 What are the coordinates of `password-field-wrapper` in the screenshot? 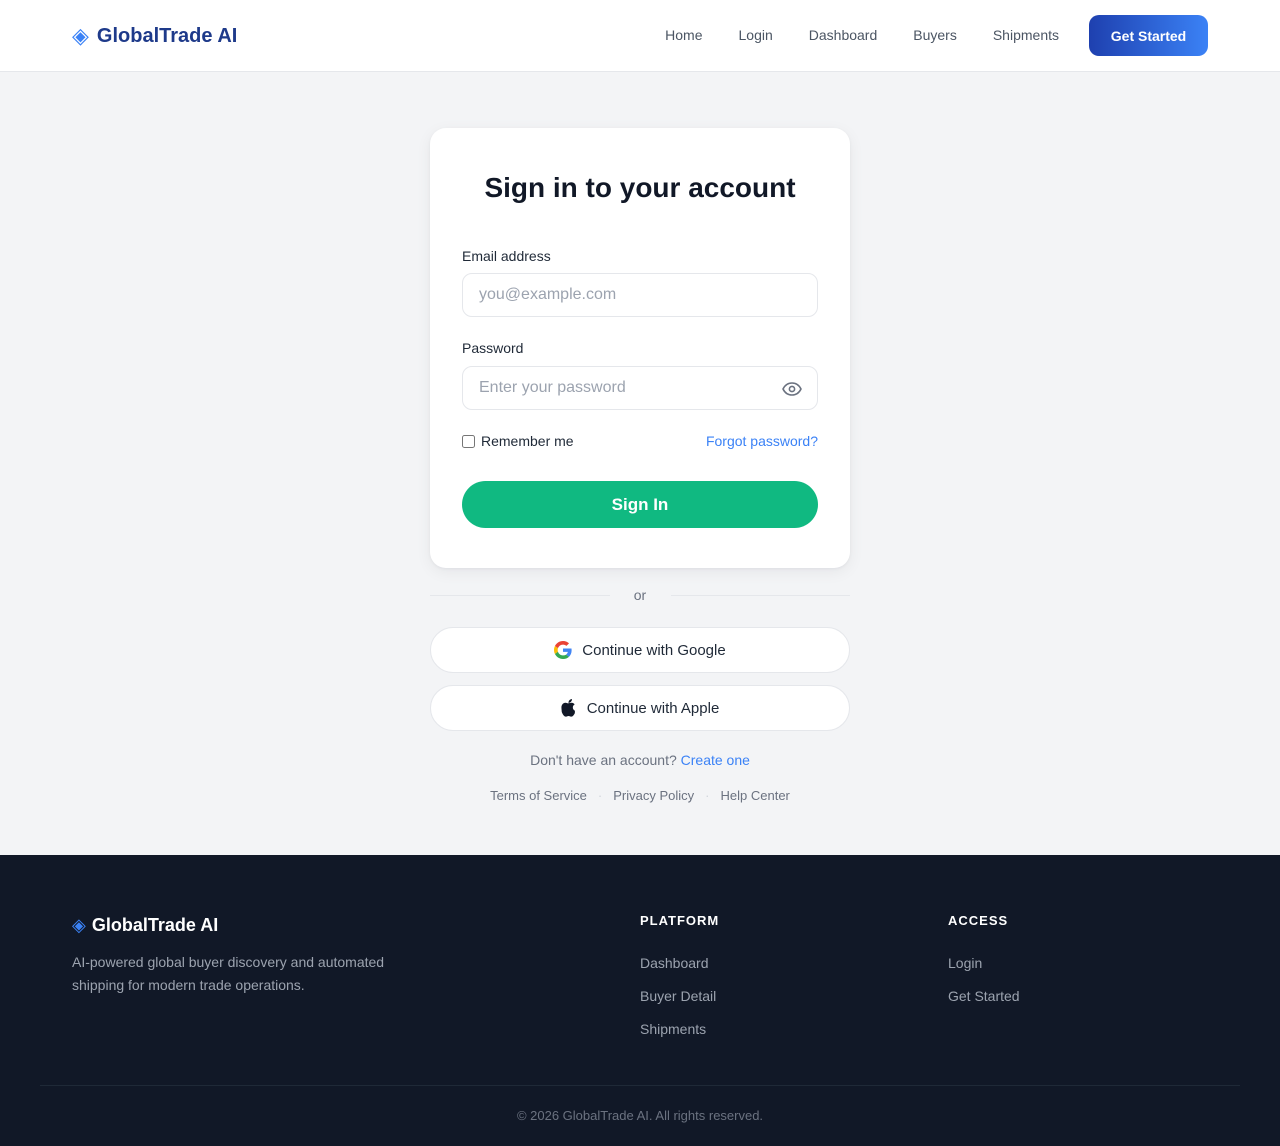 It's located at (640, 388).